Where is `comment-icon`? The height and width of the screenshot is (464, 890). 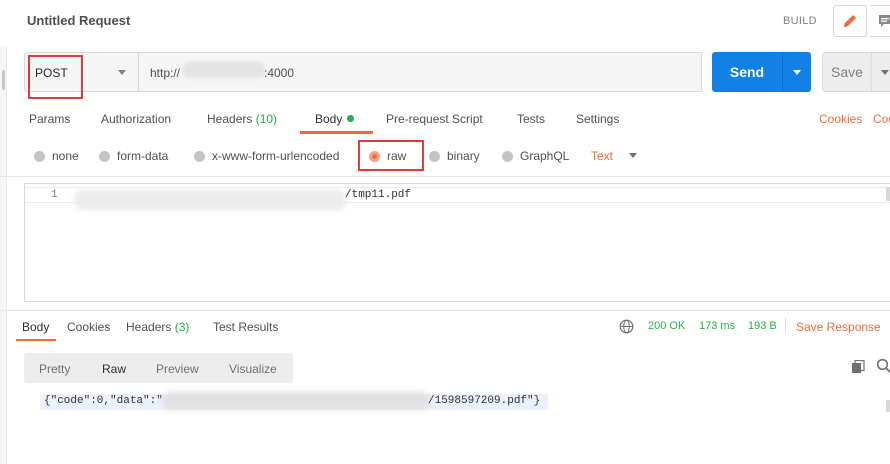 comment-icon is located at coordinates (884, 21).